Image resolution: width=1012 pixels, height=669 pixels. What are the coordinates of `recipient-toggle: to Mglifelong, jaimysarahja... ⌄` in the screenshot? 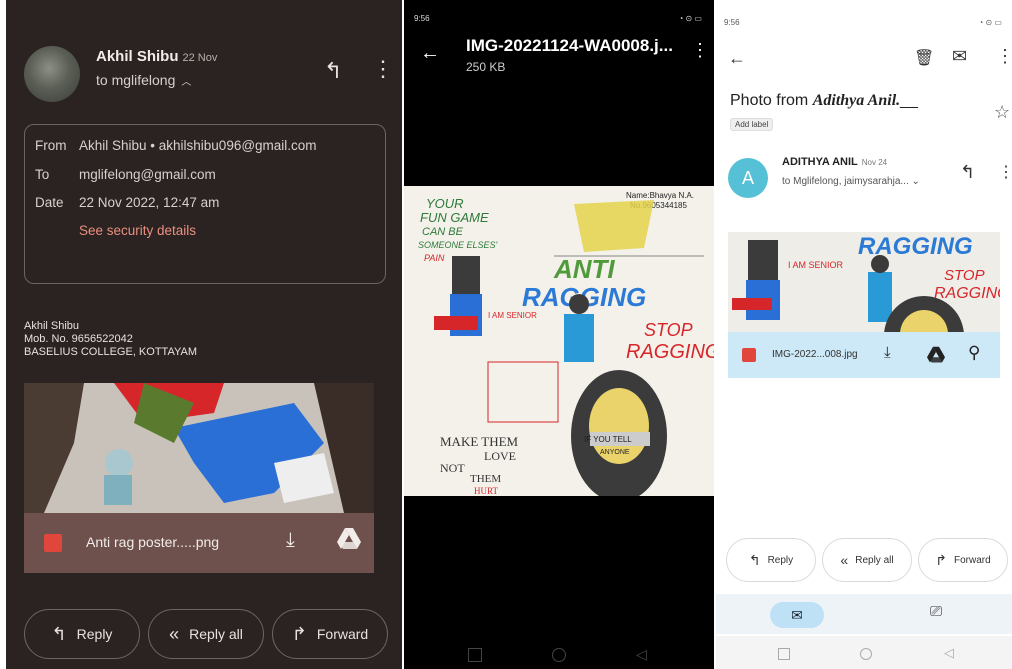 It's located at (851, 181).